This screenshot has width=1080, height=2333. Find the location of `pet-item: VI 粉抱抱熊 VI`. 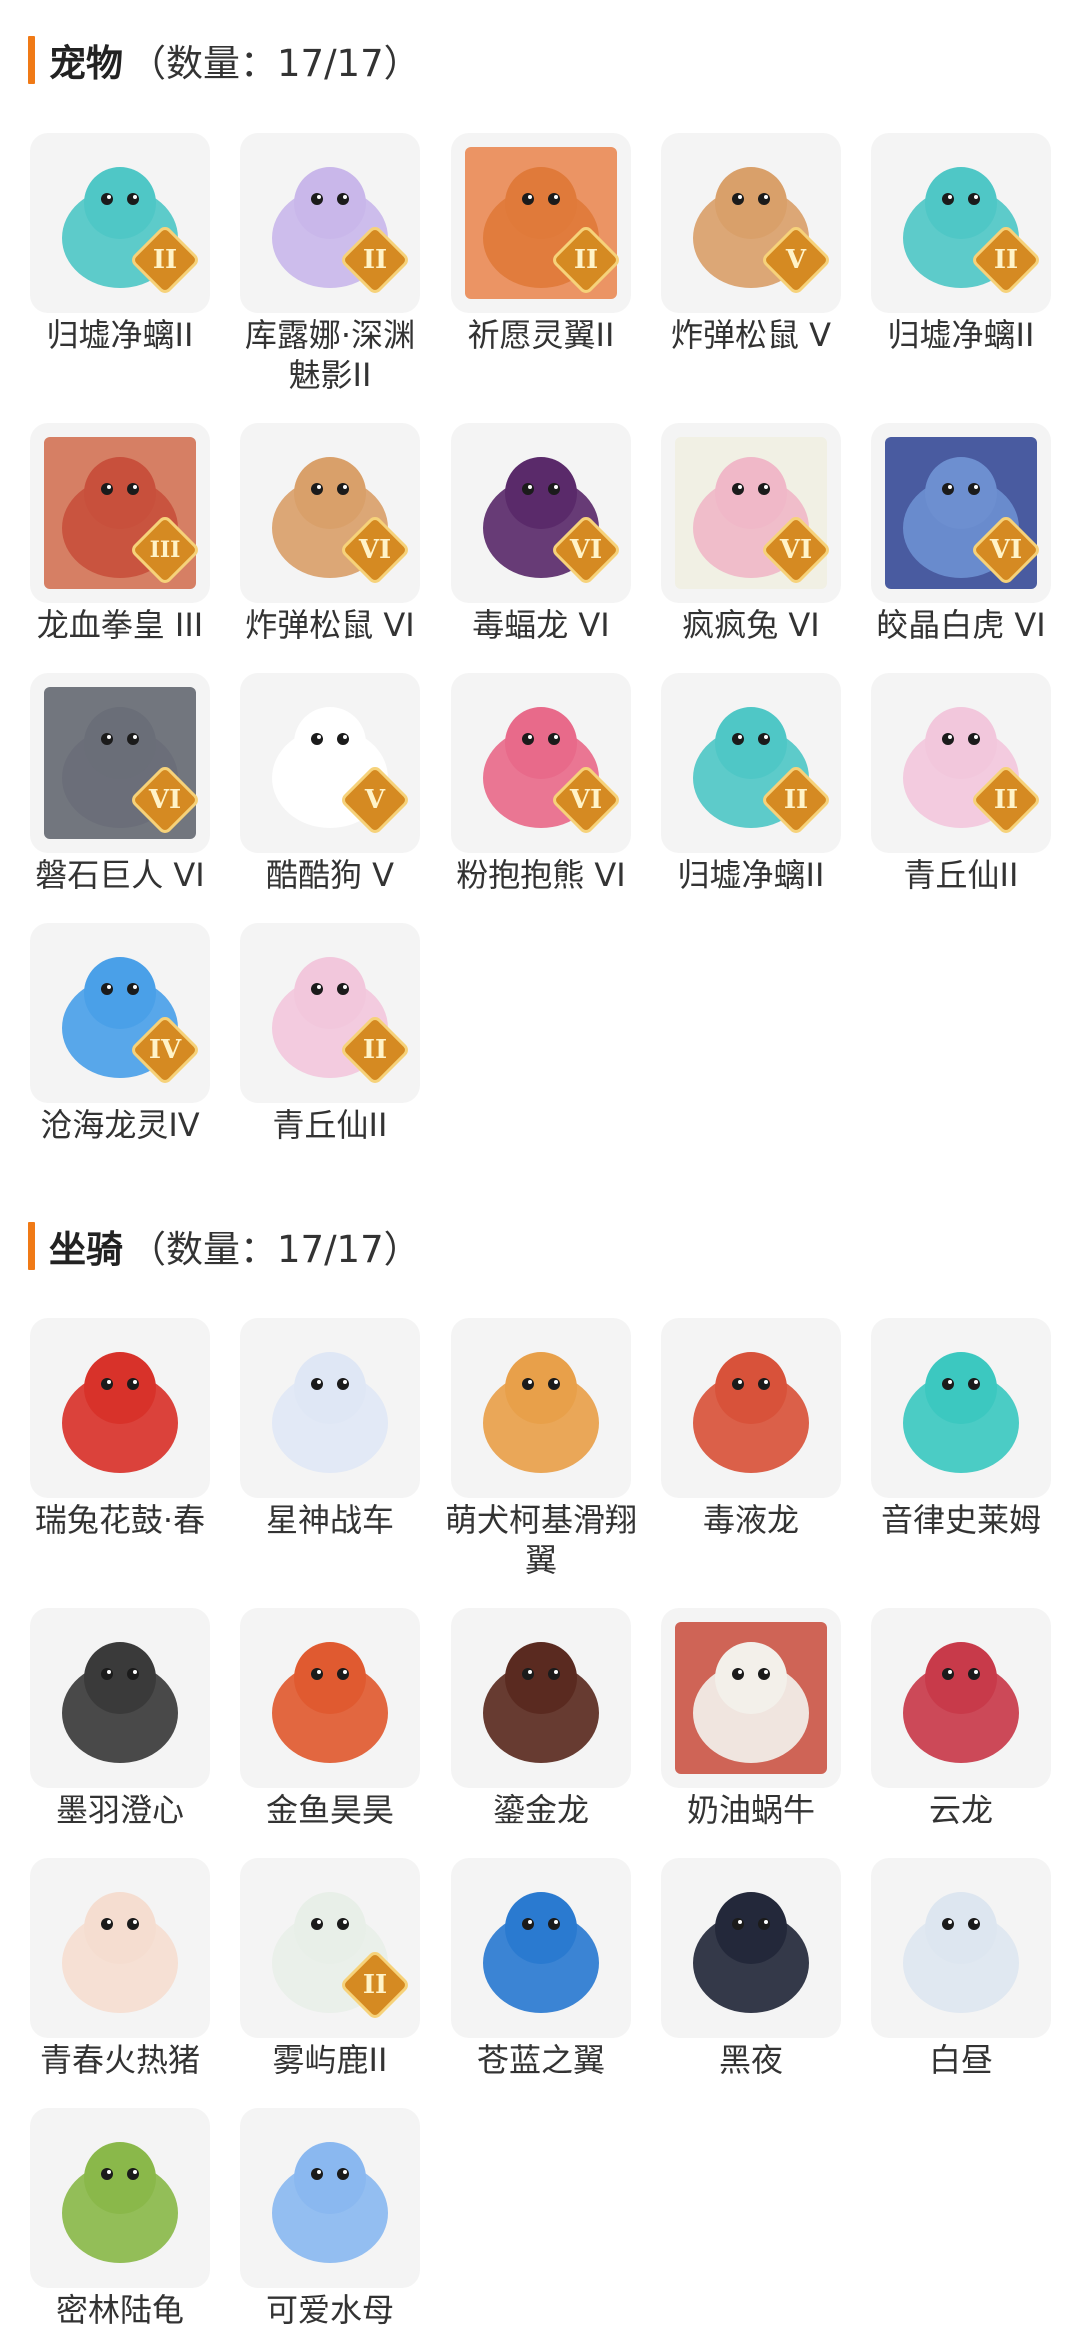

pet-item: VI 粉抱抱熊 VI is located at coordinates (541, 784).